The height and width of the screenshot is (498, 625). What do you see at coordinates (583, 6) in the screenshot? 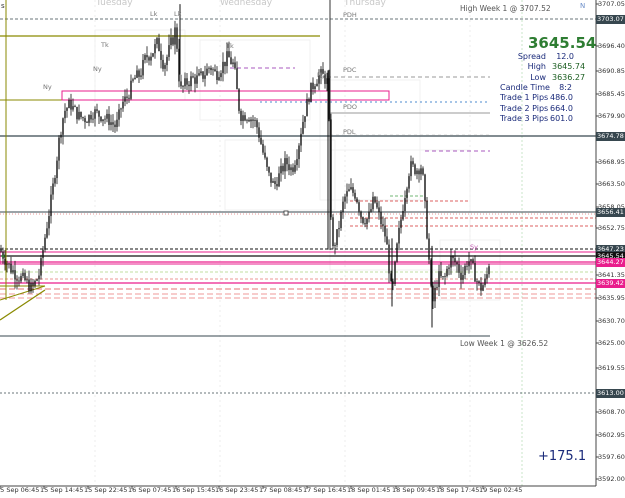
I see `ny-marker-icon: N` at bounding box center [583, 6].